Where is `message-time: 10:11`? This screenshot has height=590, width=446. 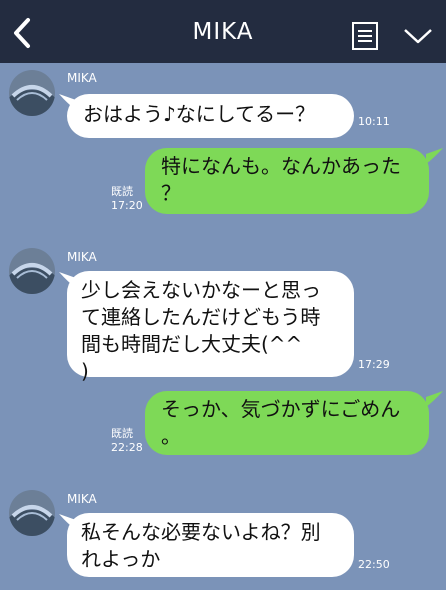
message-time: 10:11 is located at coordinates (374, 121).